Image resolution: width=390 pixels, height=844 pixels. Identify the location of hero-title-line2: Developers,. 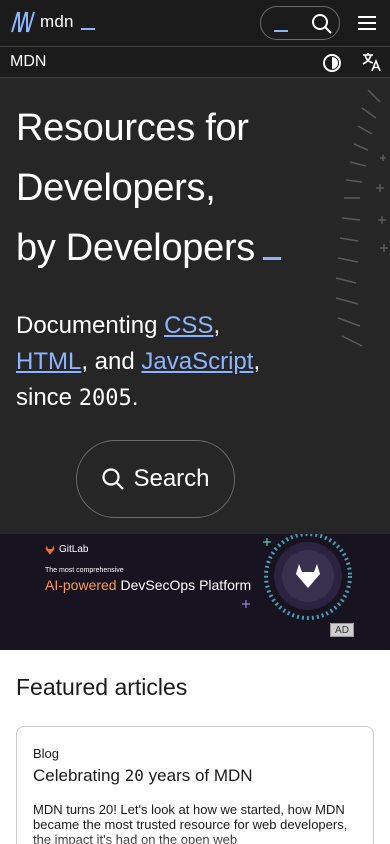
(116, 188).